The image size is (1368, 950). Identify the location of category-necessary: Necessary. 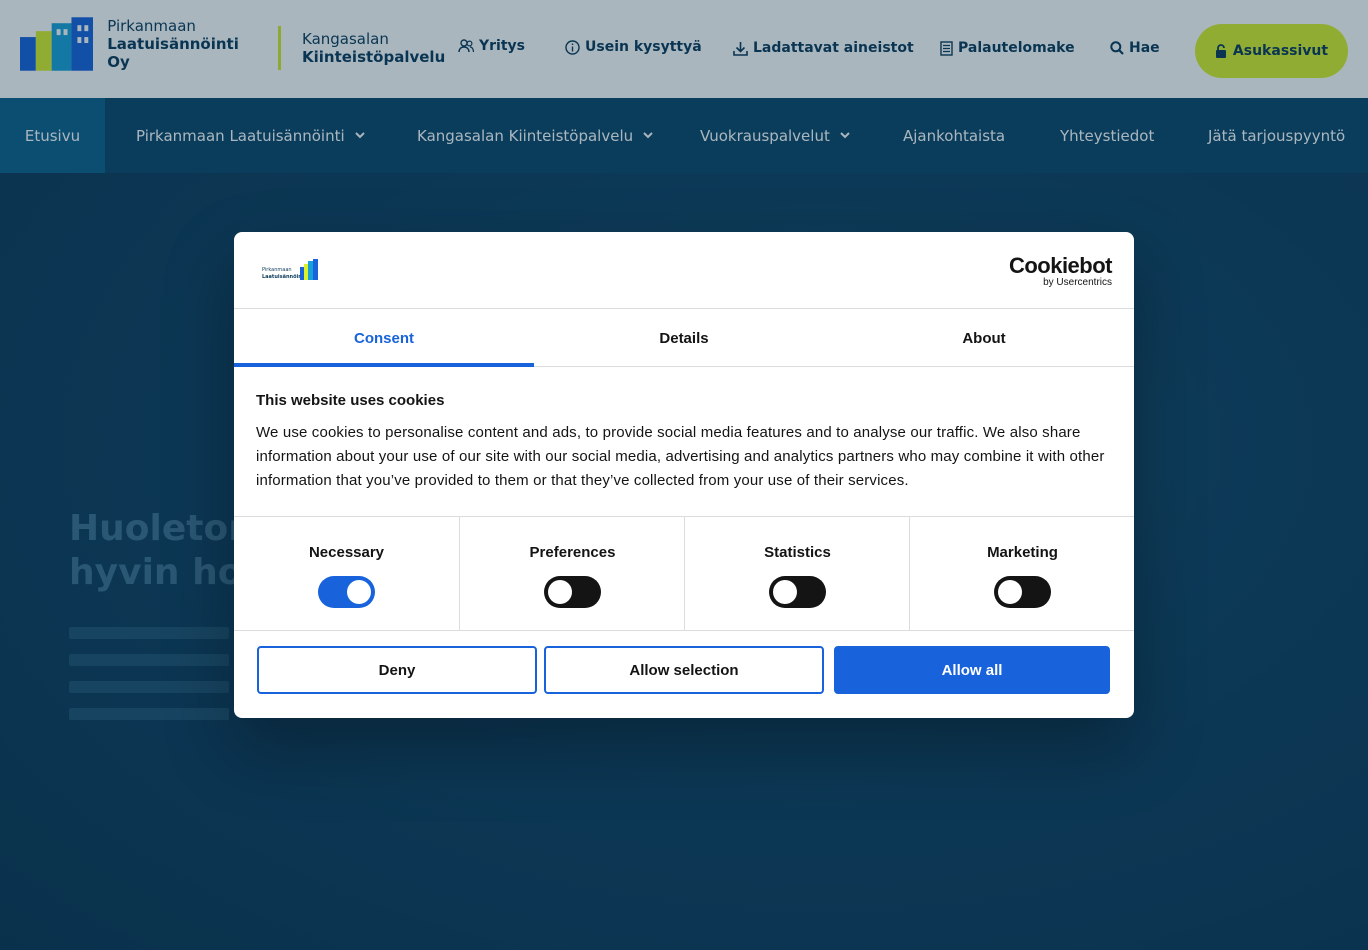
(346, 574).